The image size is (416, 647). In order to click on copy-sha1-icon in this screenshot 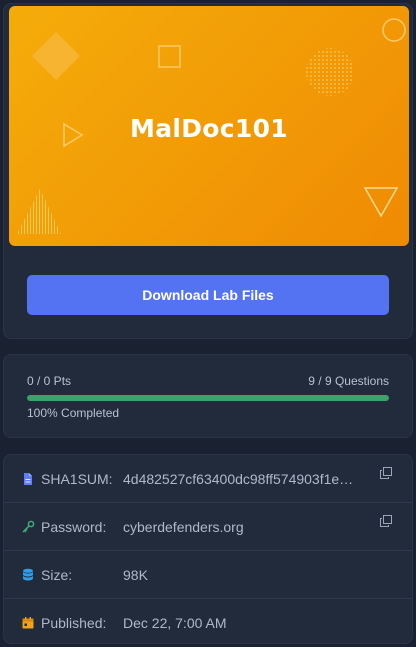, I will do `click(386, 473)`.